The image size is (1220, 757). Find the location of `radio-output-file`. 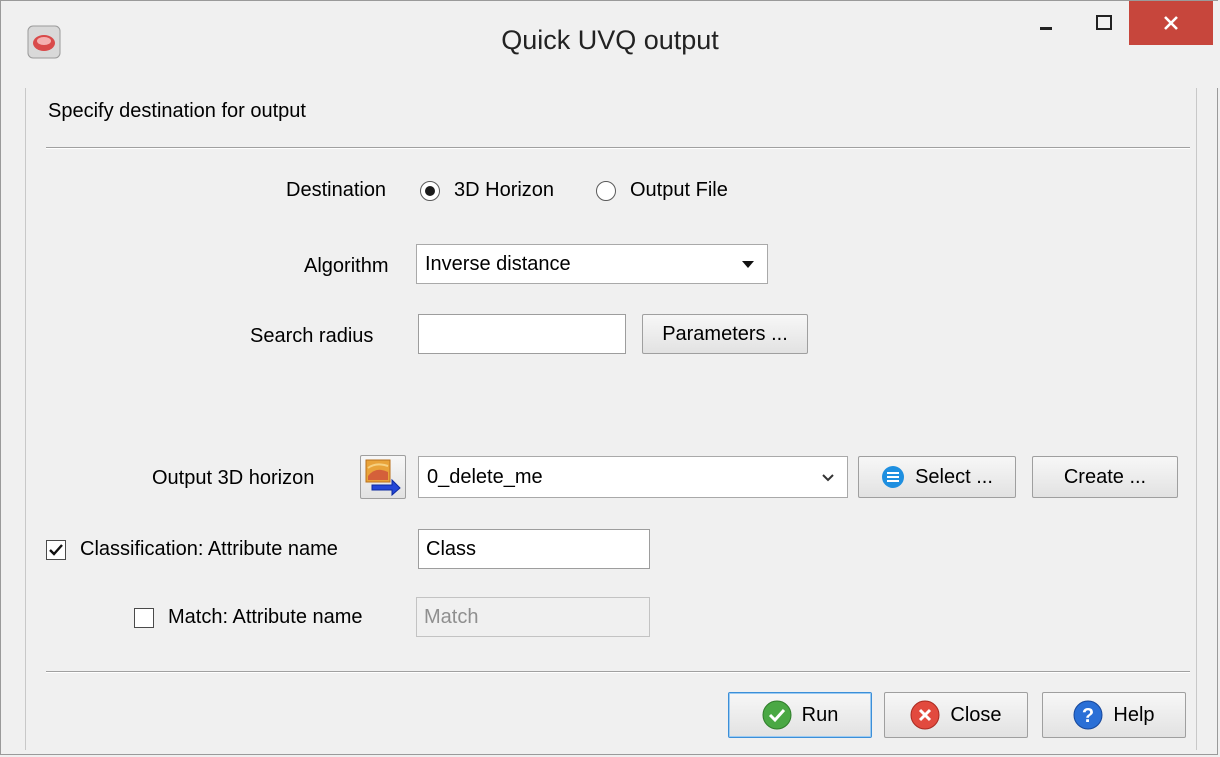

radio-output-file is located at coordinates (606, 191).